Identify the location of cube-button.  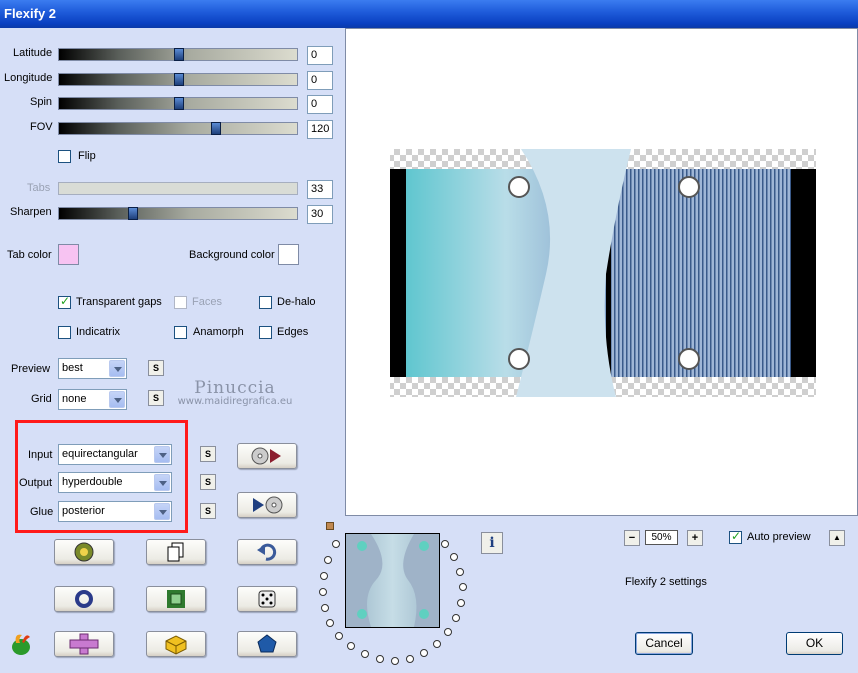
(176, 644).